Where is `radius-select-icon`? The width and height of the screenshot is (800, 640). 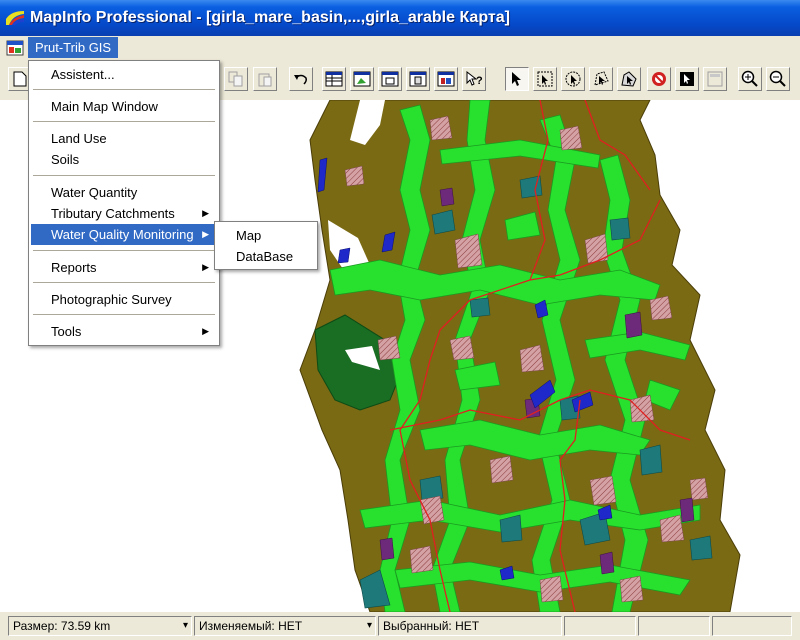 radius-select-icon is located at coordinates (573, 79).